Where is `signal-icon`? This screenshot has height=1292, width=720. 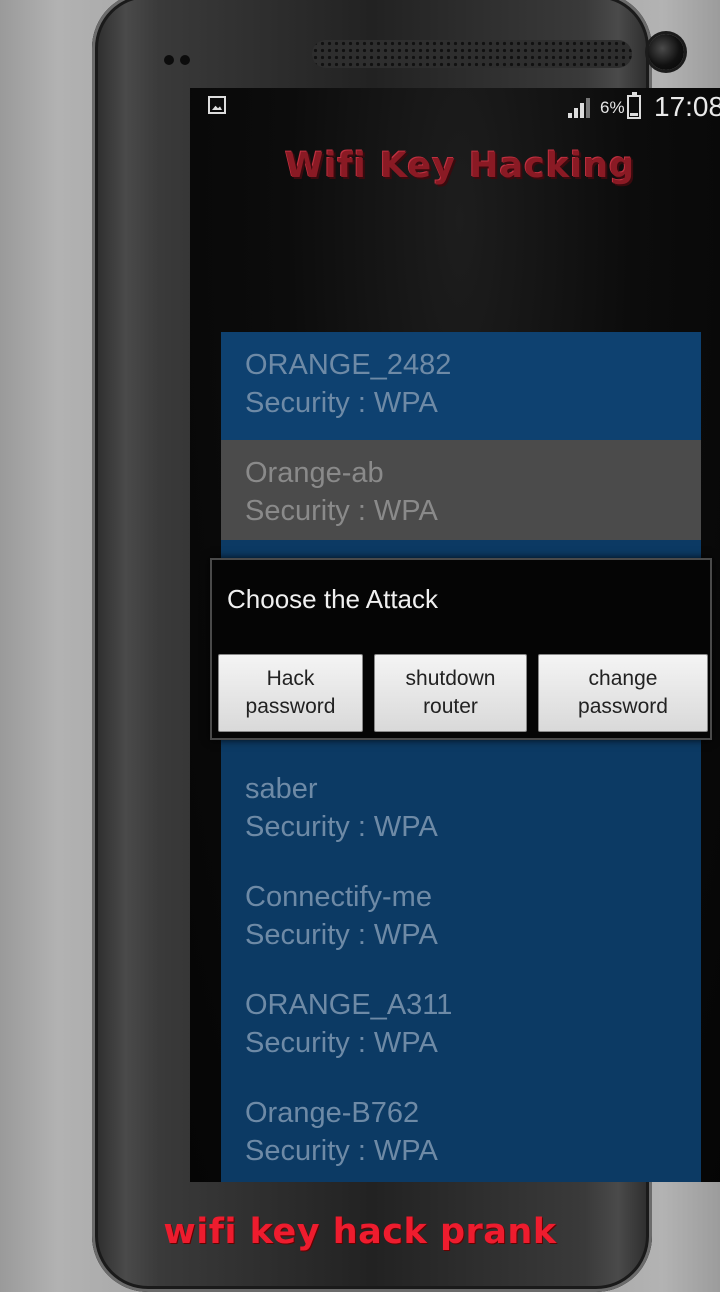
signal-icon is located at coordinates (579, 108).